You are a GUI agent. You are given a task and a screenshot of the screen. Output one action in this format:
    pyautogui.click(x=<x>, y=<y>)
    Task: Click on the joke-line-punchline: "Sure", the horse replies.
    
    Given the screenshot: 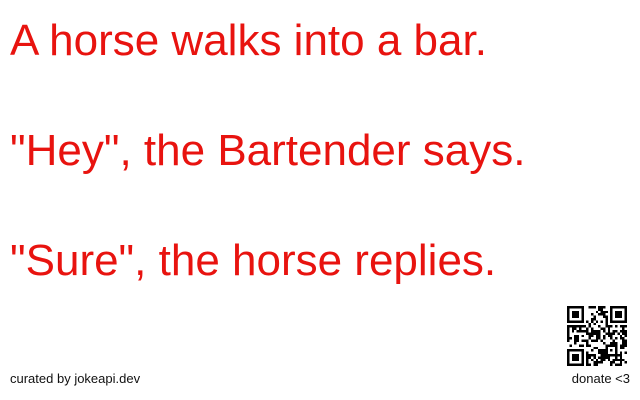 What is the action you would take?
    pyautogui.click(x=253, y=260)
    